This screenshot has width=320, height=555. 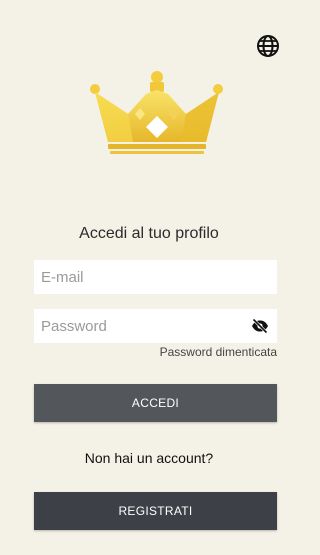 I want to click on crown-icon, so click(x=156, y=112).